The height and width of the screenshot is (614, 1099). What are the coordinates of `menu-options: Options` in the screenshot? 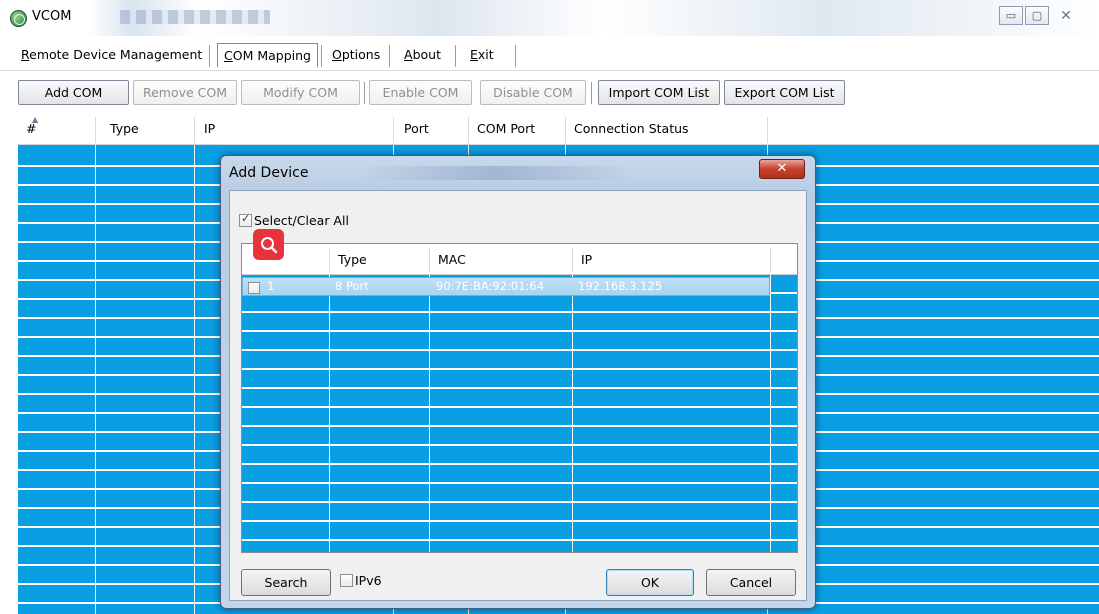 It's located at (356, 55).